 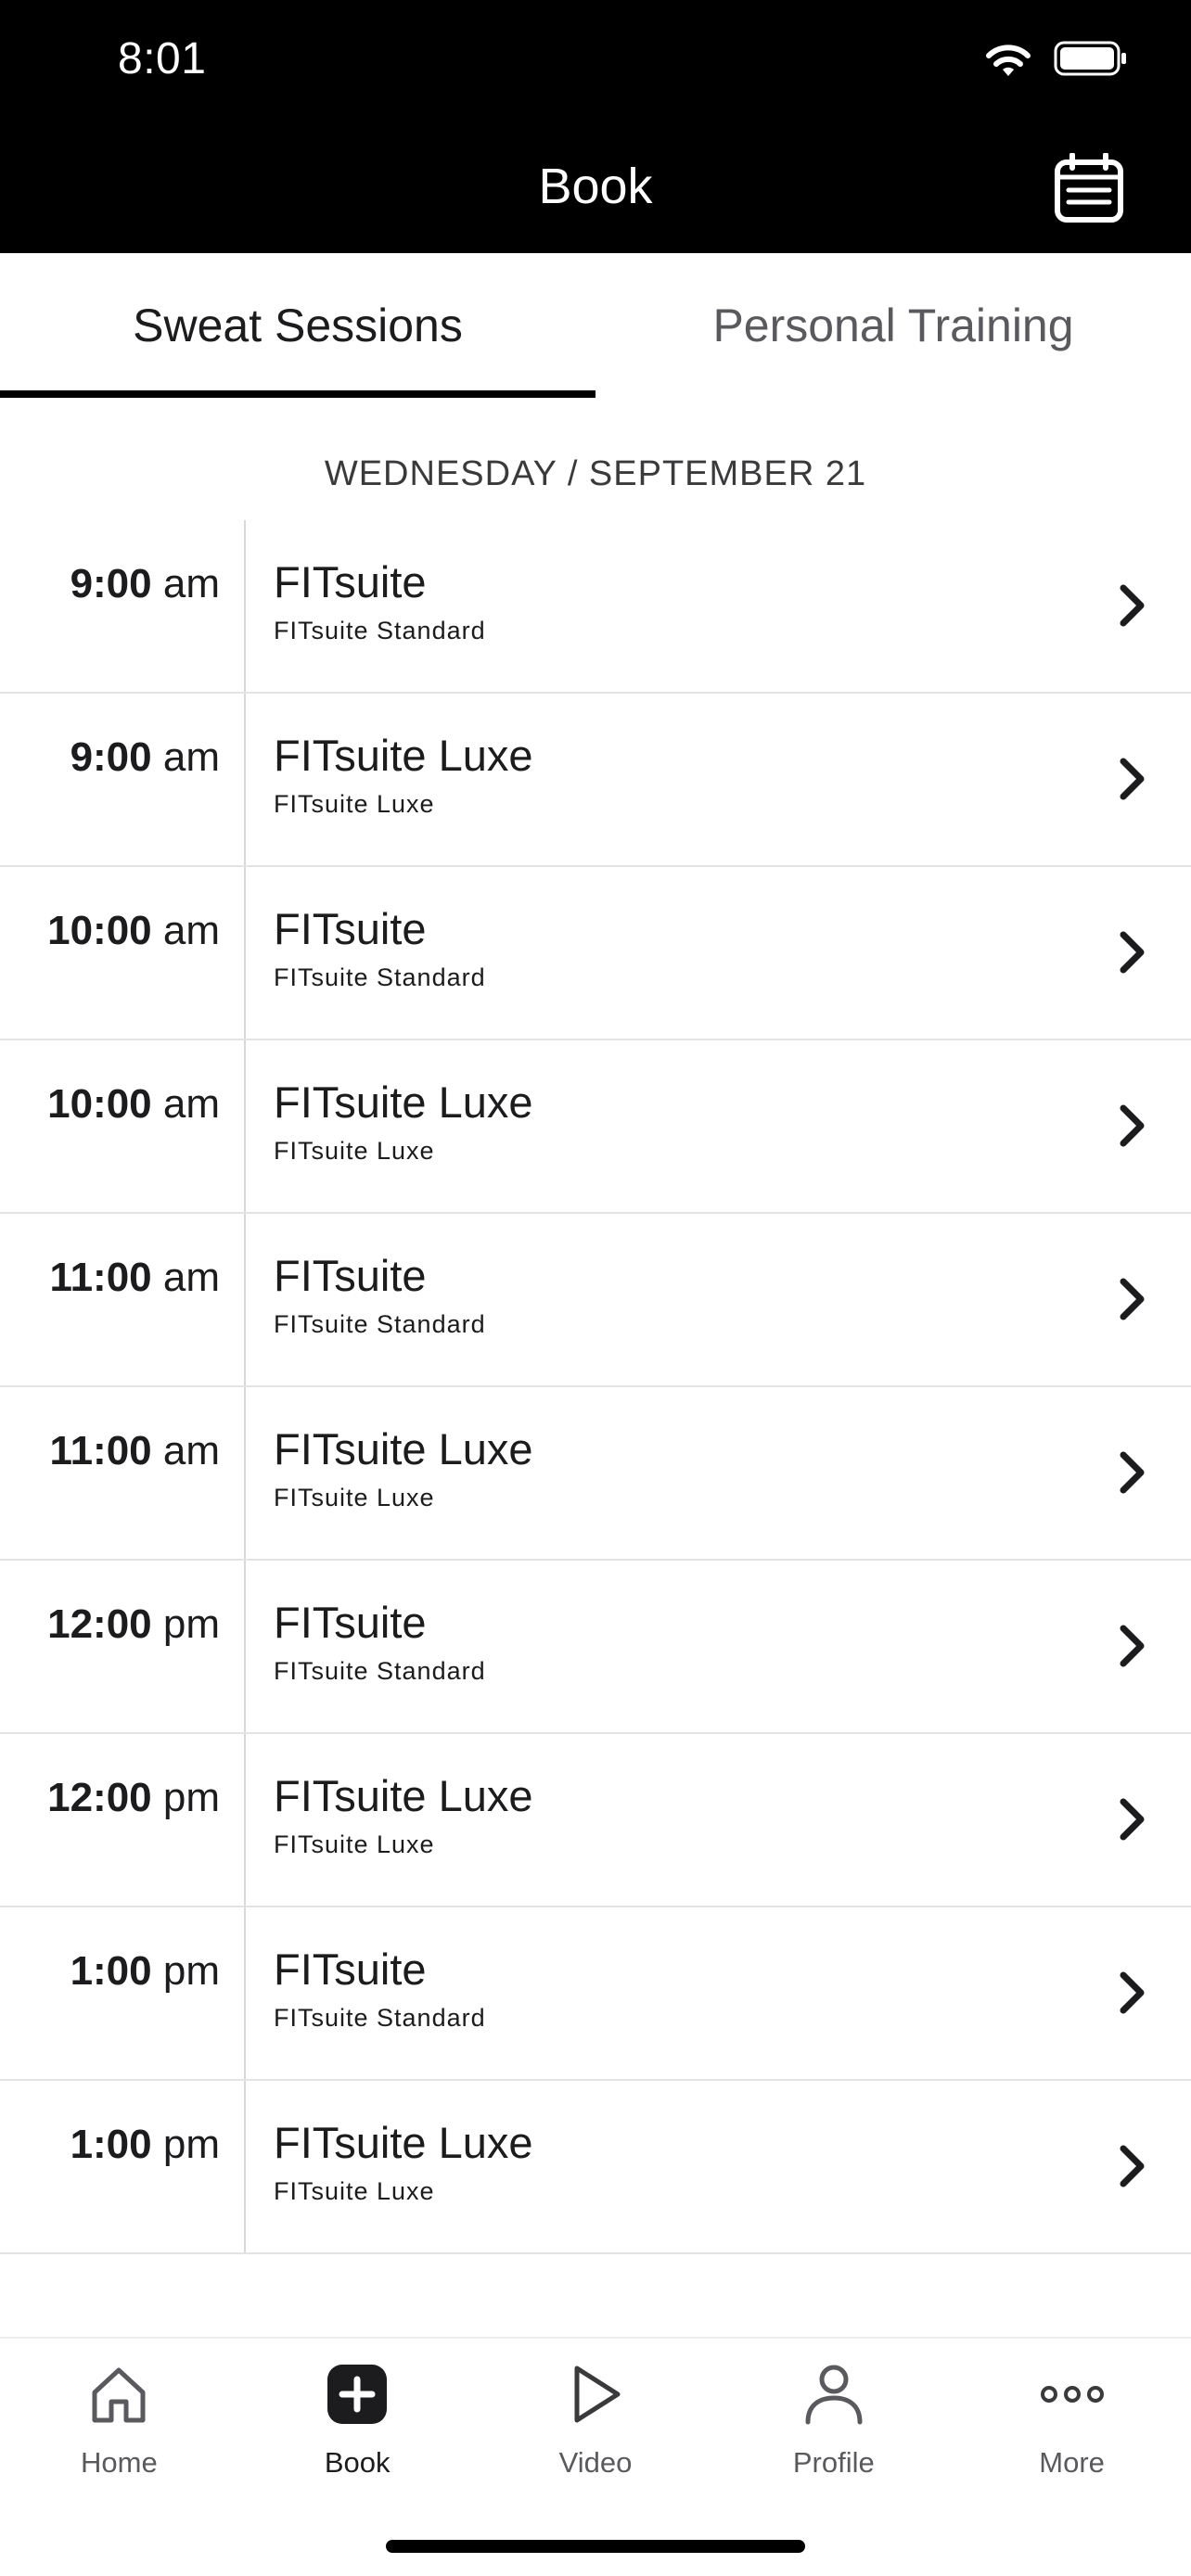 I want to click on app-header: 8:01 Book, so click(x=595, y=126).